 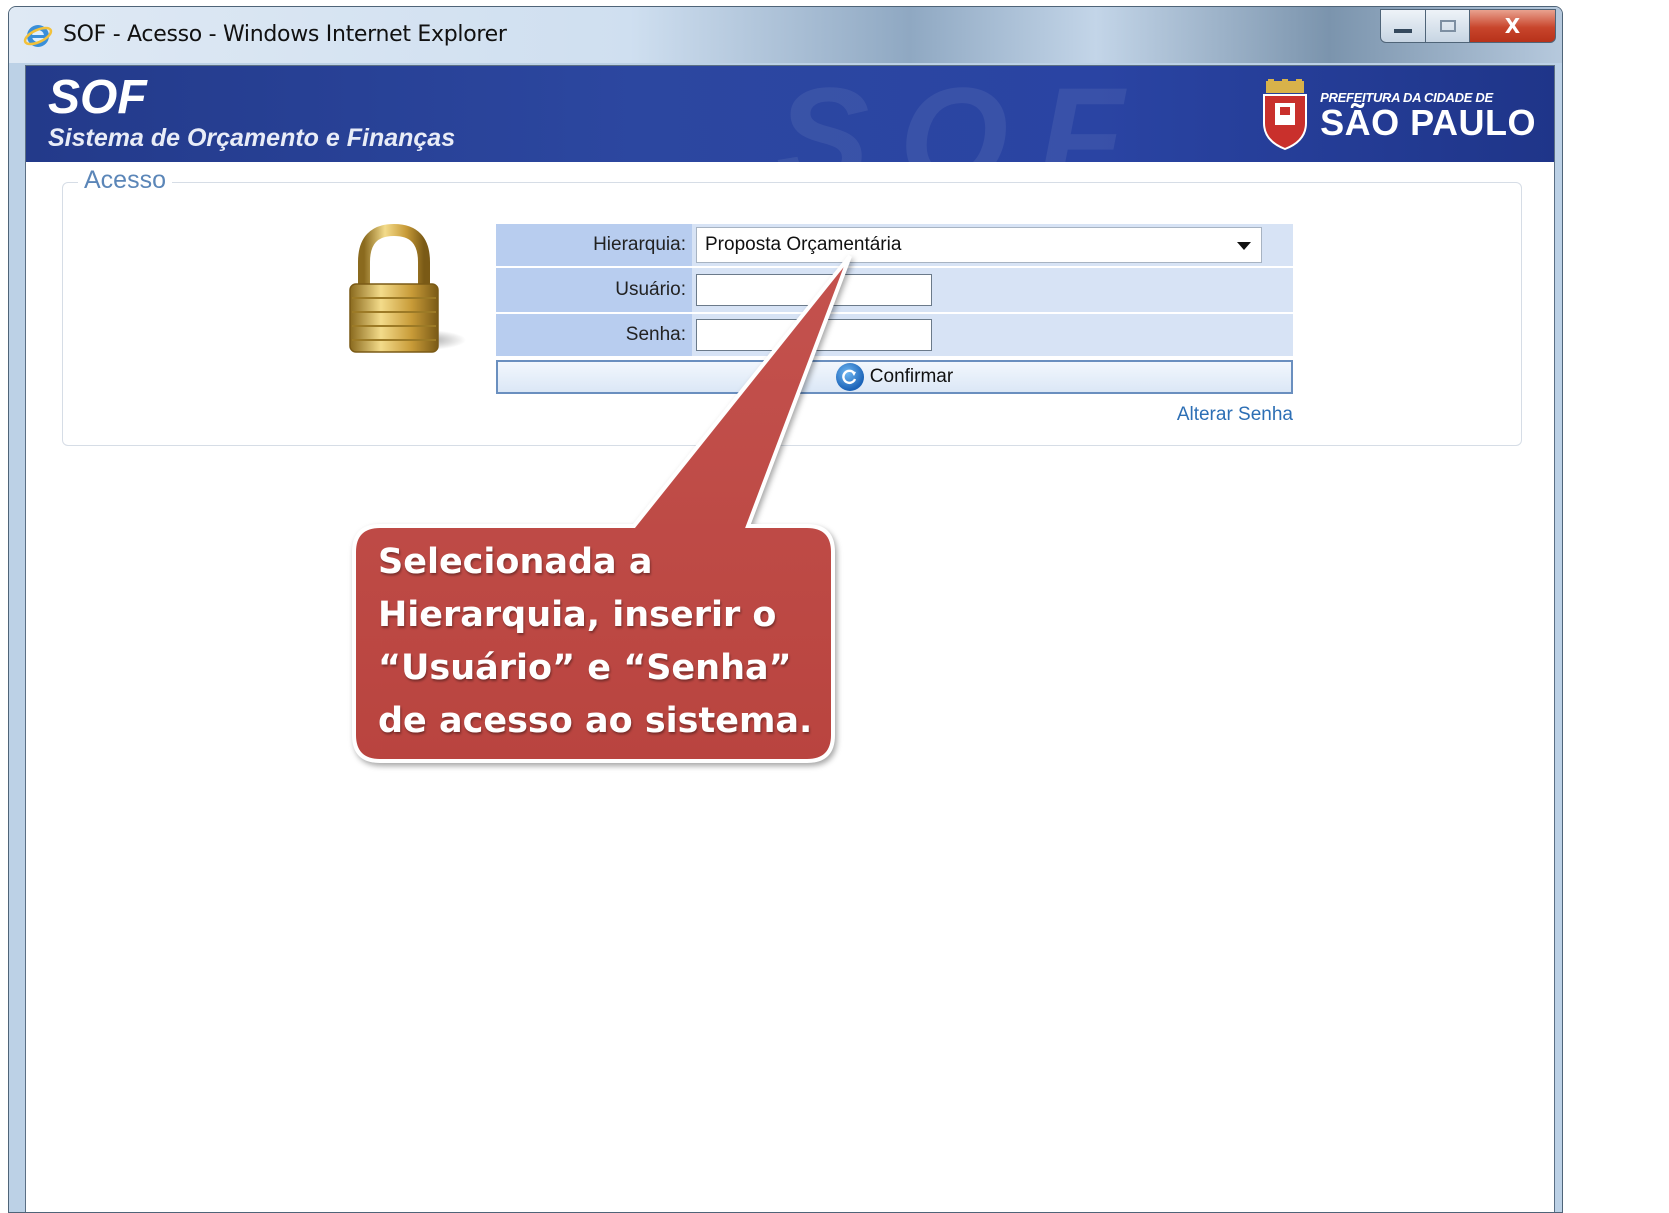 I want to click on app-short-title: SOF, so click(x=97, y=97).